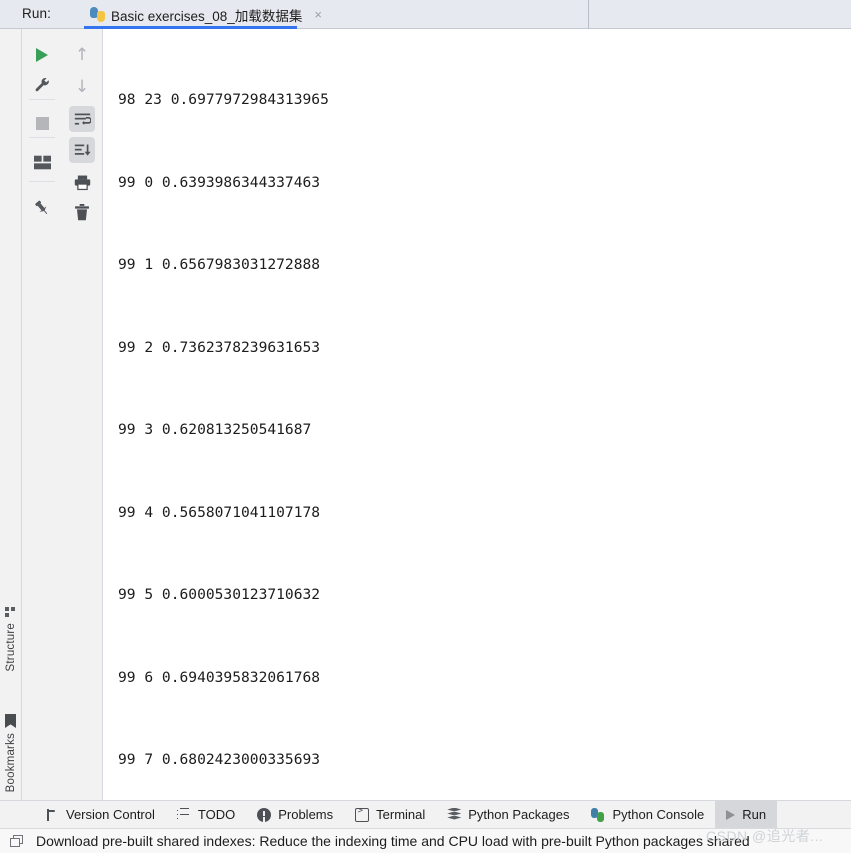 The image size is (851, 853). I want to click on console-line: 99 2 0.7362378239631653, so click(219, 347).